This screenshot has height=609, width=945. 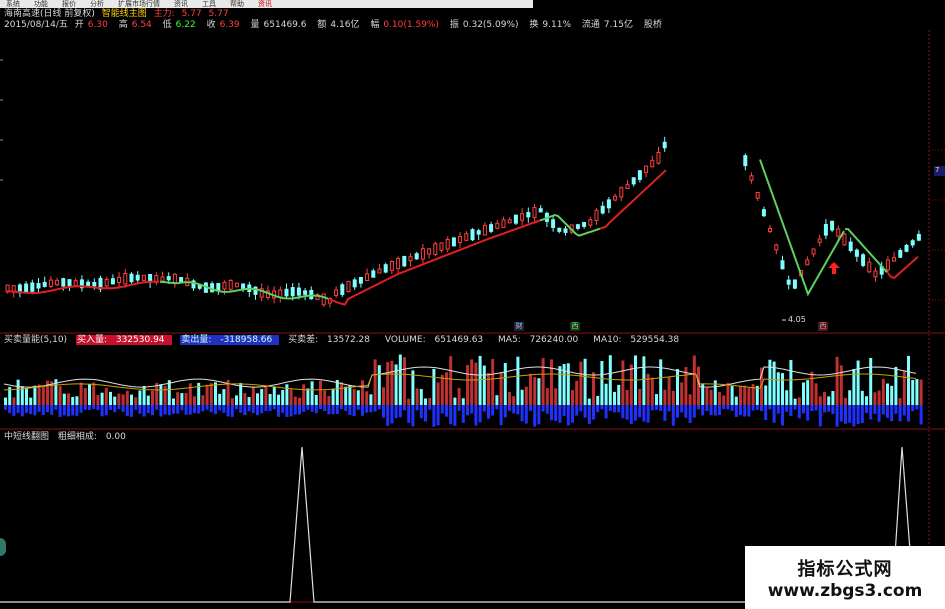 What do you see at coordinates (246, 340) in the screenshot?
I see `sell-volume-value: -318958.66` at bounding box center [246, 340].